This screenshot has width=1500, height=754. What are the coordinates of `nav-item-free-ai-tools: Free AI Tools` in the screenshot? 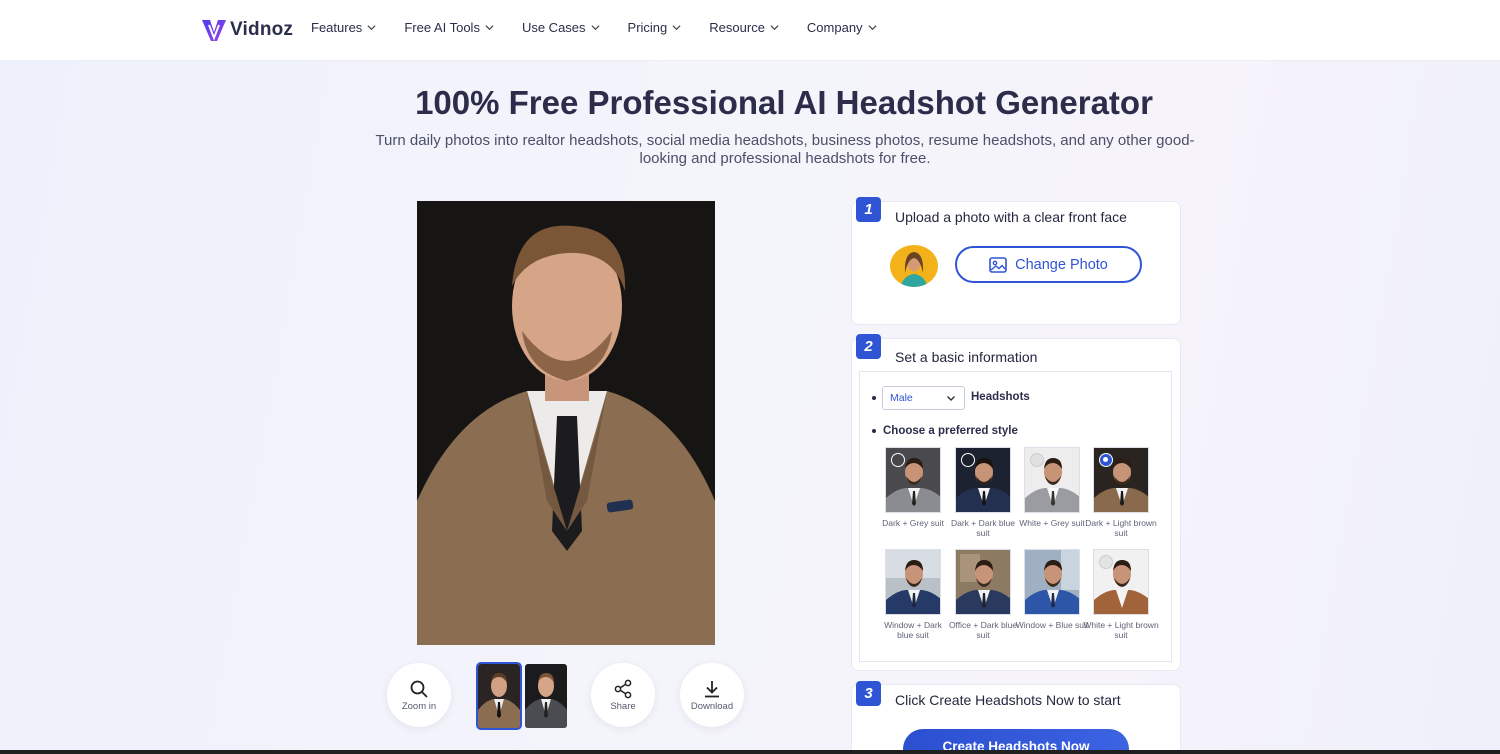 It's located at (449, 27).